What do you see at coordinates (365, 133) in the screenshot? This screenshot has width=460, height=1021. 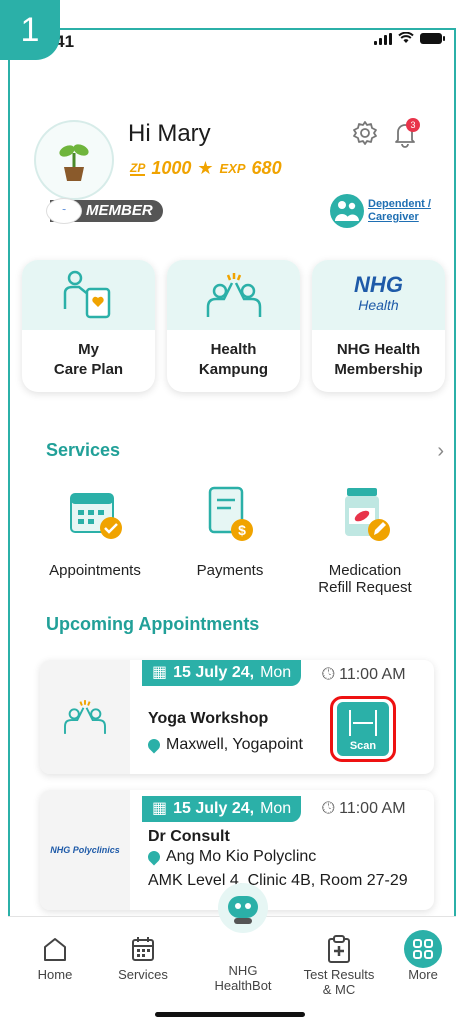 I see `settings-gear-icon` at bounding box center [365, 133].